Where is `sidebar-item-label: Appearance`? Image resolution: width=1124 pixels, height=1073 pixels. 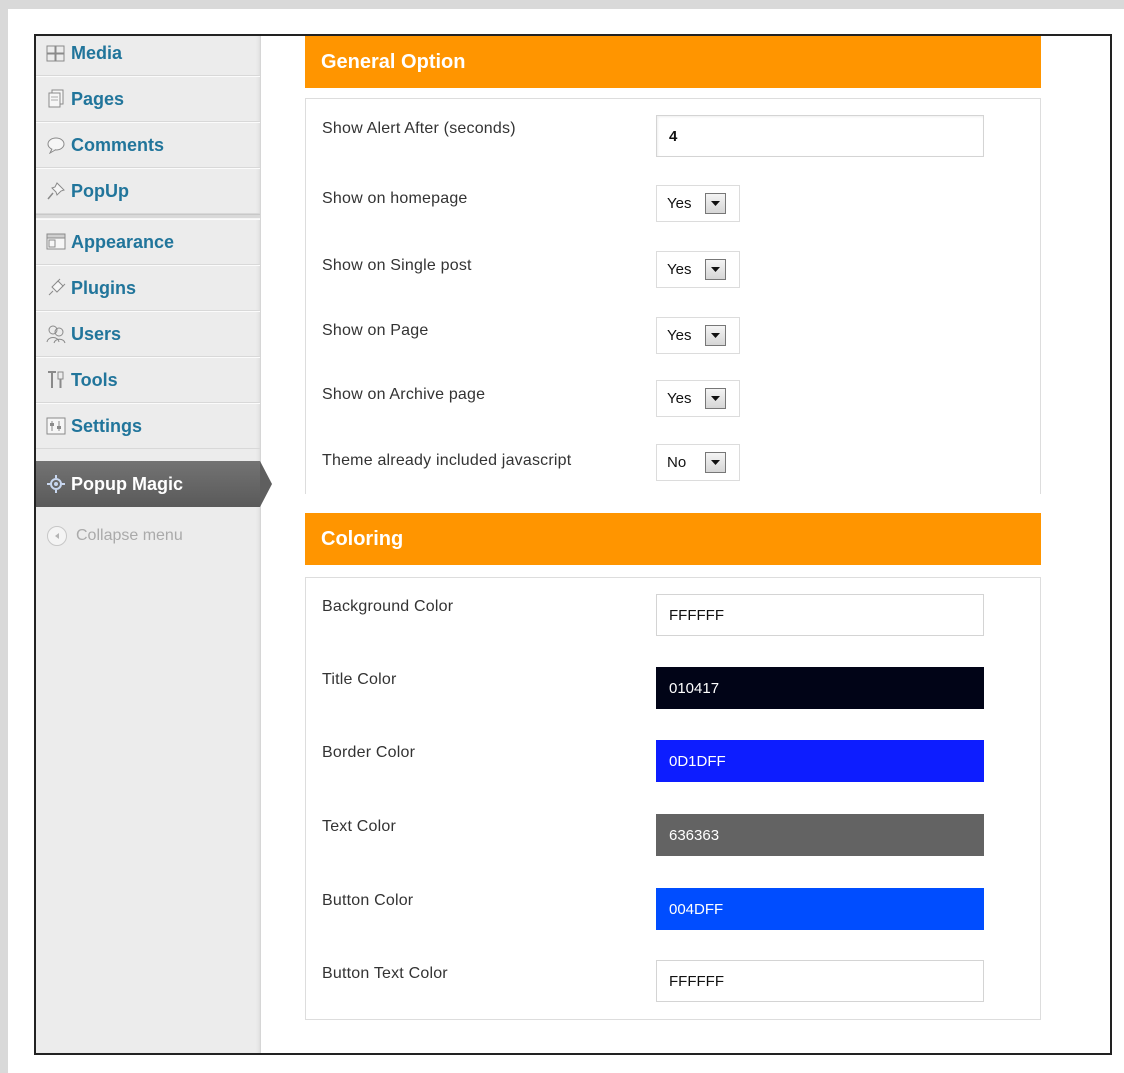 sidebar-item-label: Appearance is located at coordinates (123, 241).